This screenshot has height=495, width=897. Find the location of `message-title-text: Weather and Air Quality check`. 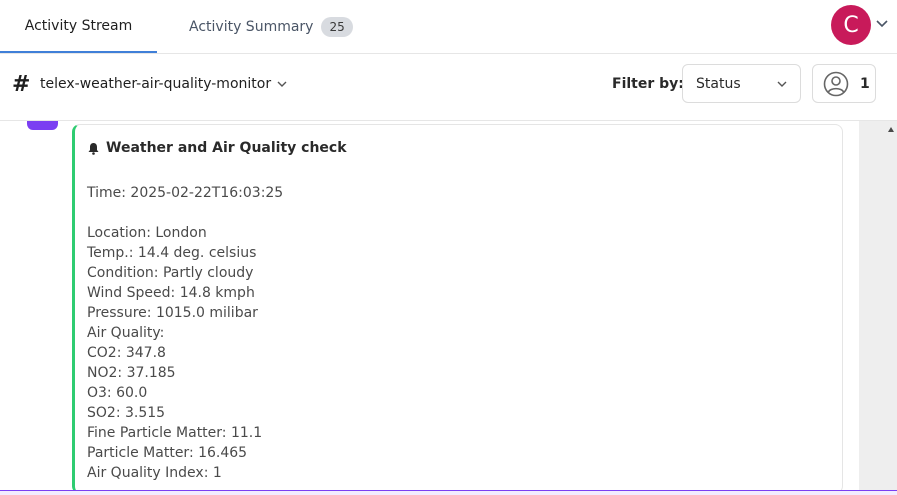

message-title-text: Weather and Air Quality check is located at coordinates (226, 148).